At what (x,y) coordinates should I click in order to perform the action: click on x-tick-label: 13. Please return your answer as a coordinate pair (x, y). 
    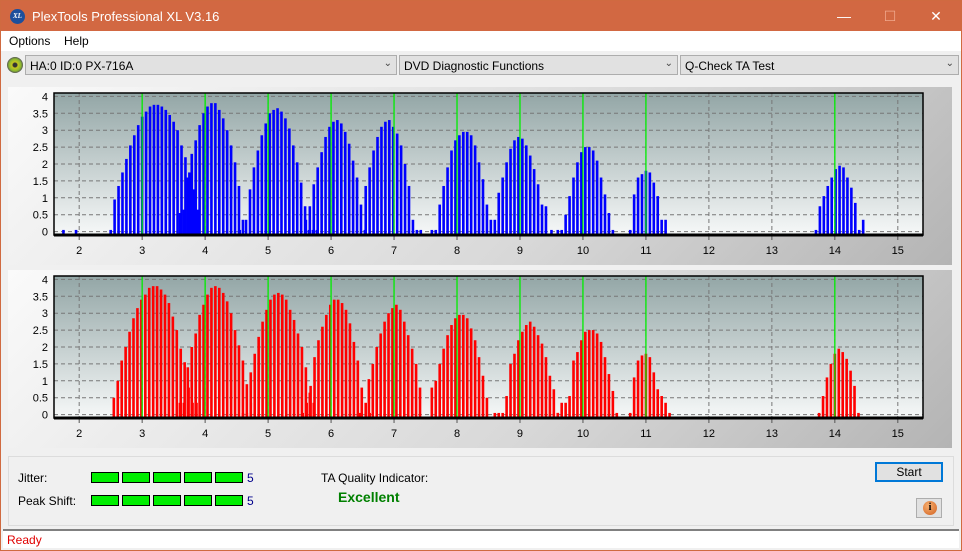
    Looking at the image, I should click on (772, 434).